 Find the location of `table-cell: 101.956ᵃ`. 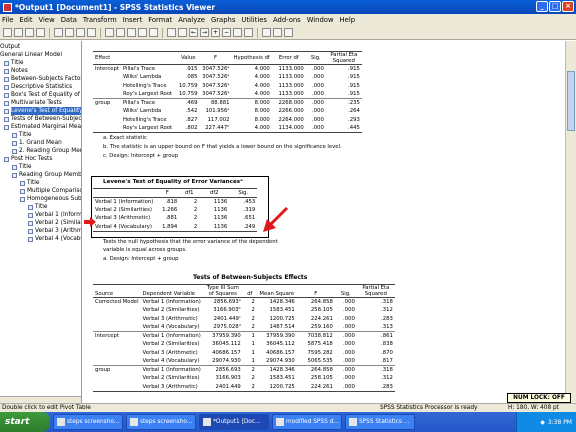

table-cell: 101.956ᵃ is located at coordinates (217, 111).